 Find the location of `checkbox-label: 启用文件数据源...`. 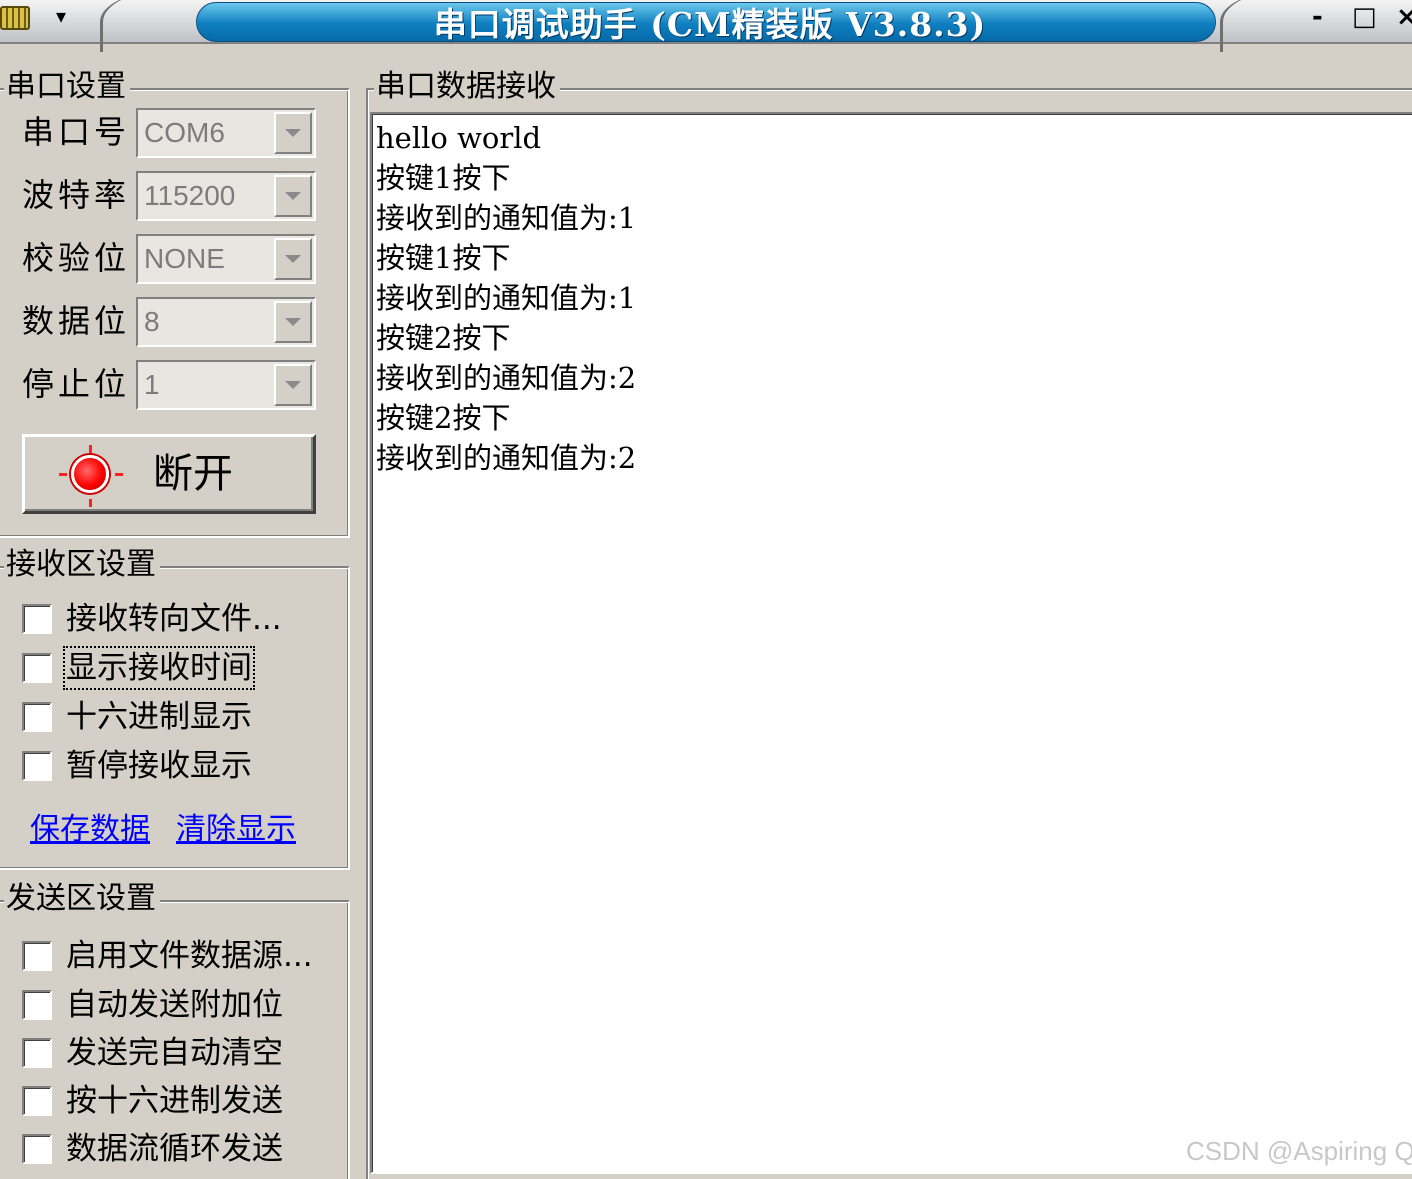

checkbox-label: 启用文件数据源... is located at coordinates (189, 956).